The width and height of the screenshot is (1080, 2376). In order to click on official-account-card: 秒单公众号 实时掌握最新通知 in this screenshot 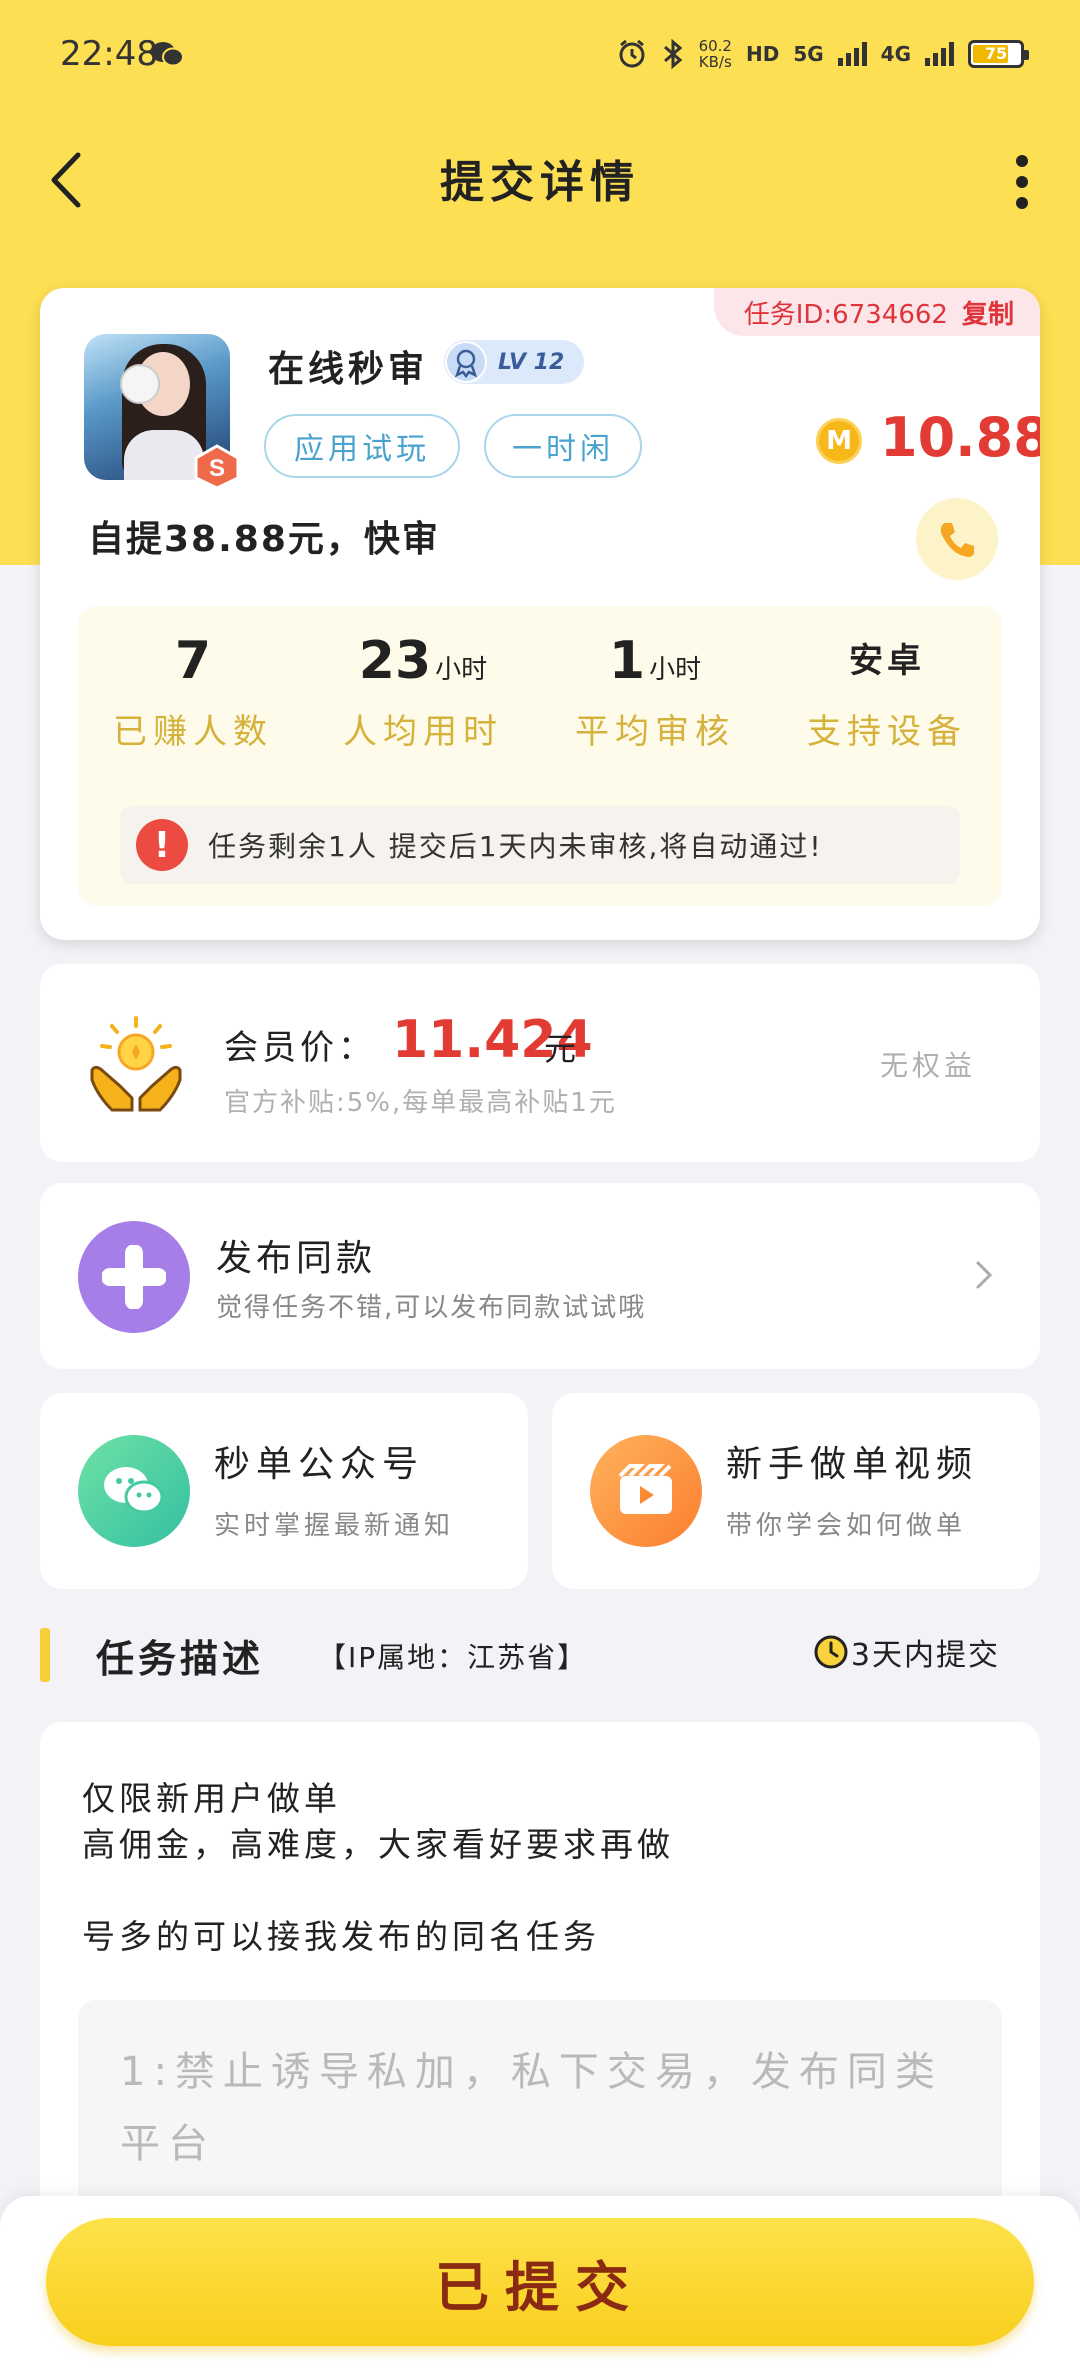, I will do `click(284, 1491)`.